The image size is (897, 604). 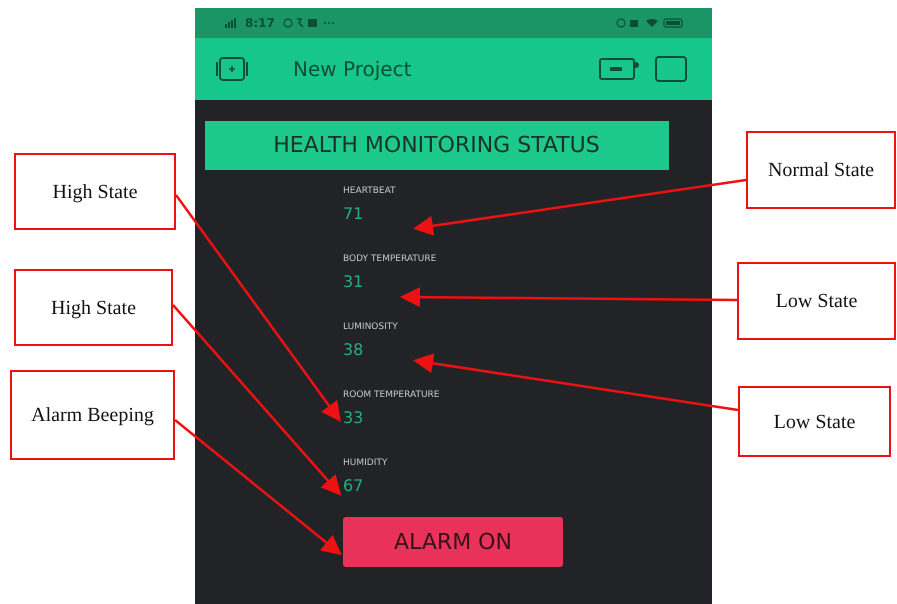 What do you see at coordinates (453, 542) in the screenshot?
I see `alarm-button: ALARM ON` at bounding box center [453, 542].